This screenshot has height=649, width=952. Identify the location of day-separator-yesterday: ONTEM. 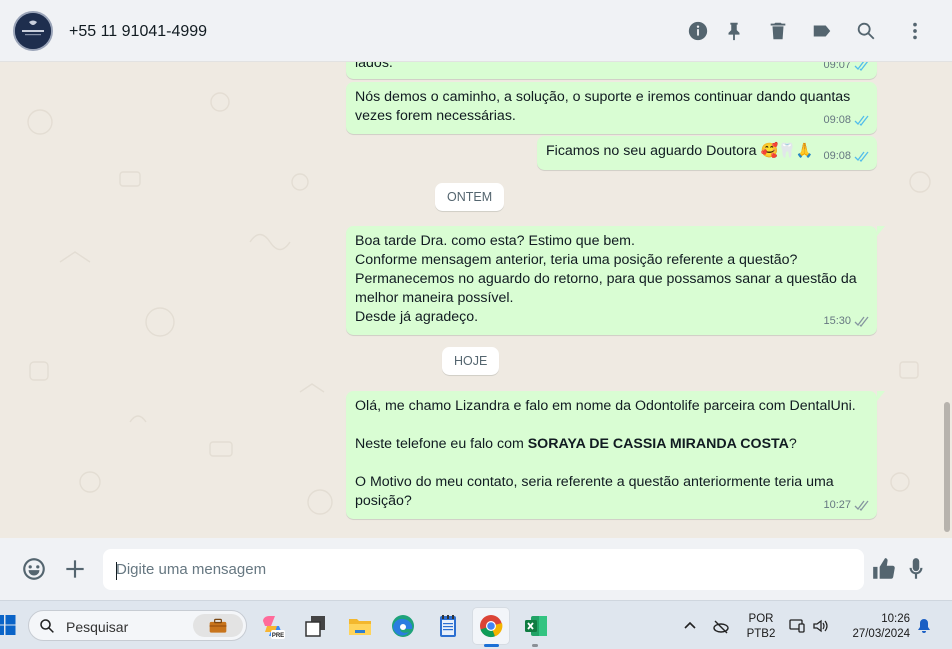
(470, 197).